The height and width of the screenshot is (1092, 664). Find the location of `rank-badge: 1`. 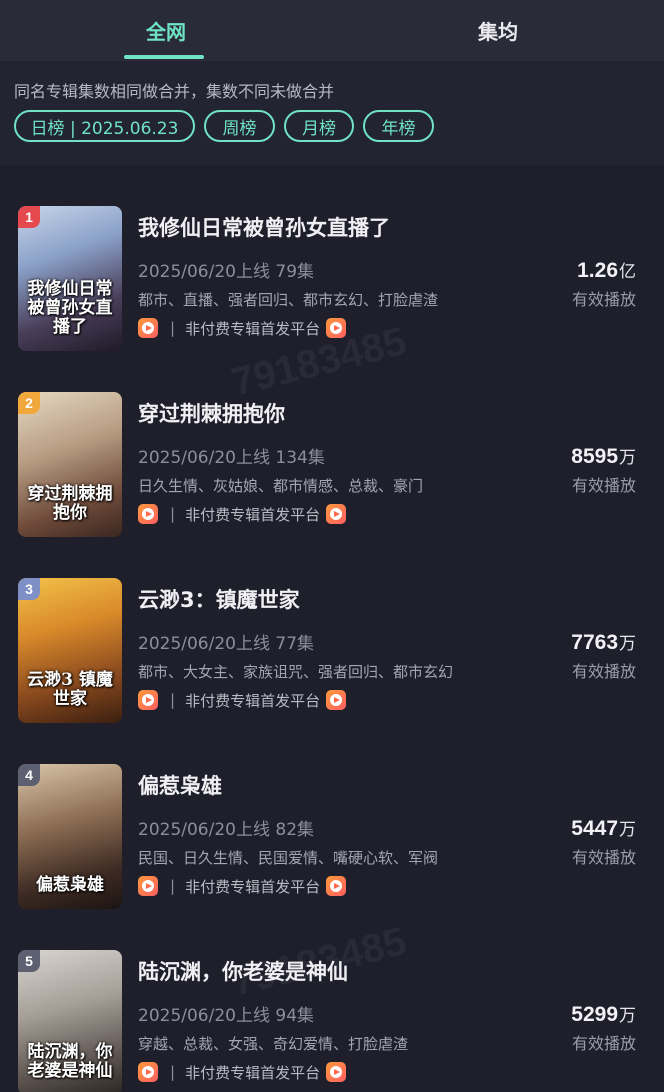

rank-badge: 1 is located at coordinates (29, 217).